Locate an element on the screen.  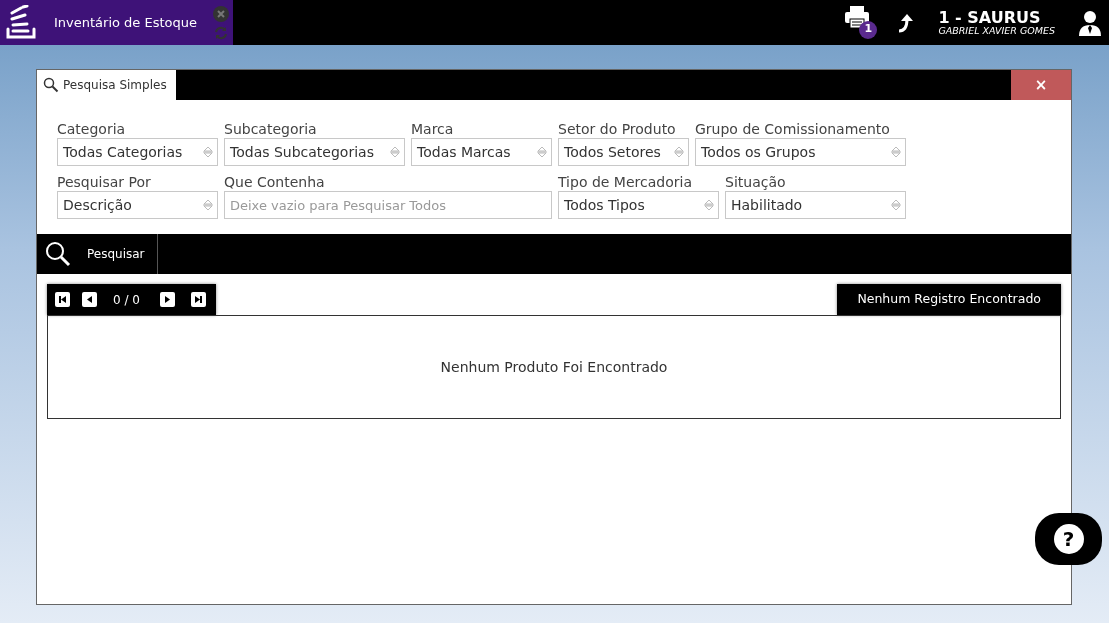
app-title: Inventário de Estoque is located at coordinates (126, 22).